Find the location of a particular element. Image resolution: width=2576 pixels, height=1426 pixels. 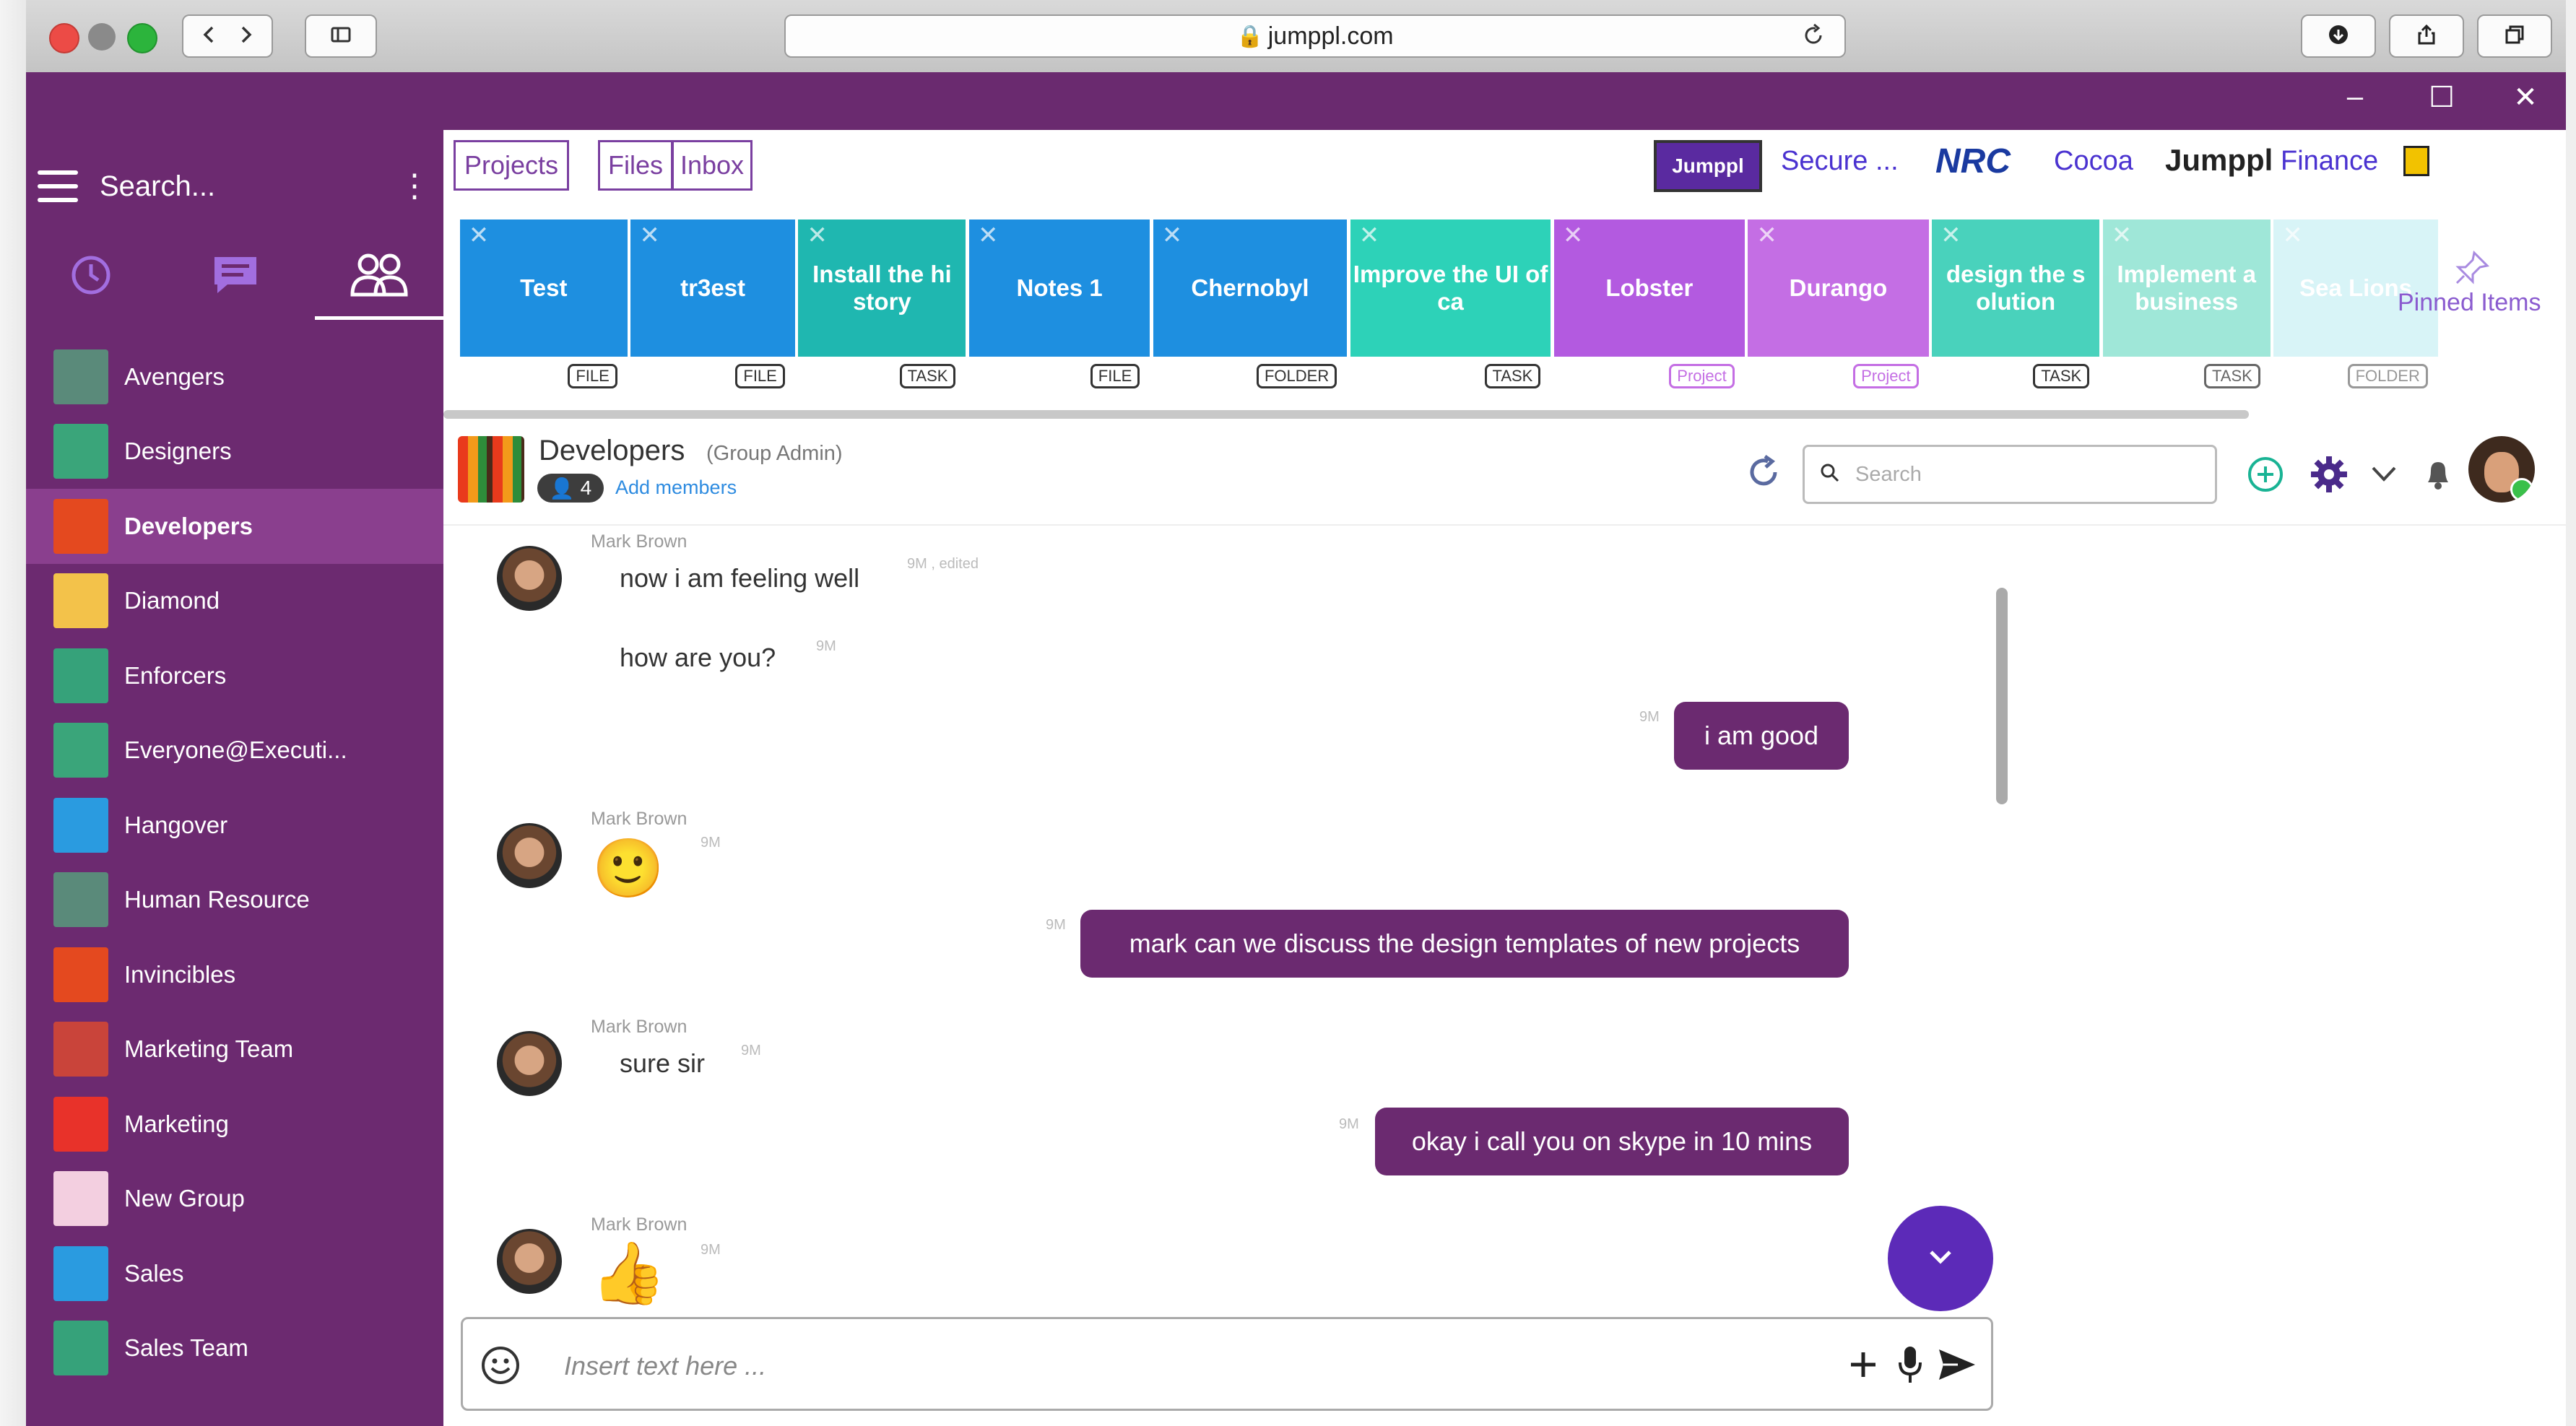

pinned-tile-footer: Project is located at coordinates (1838, 376).